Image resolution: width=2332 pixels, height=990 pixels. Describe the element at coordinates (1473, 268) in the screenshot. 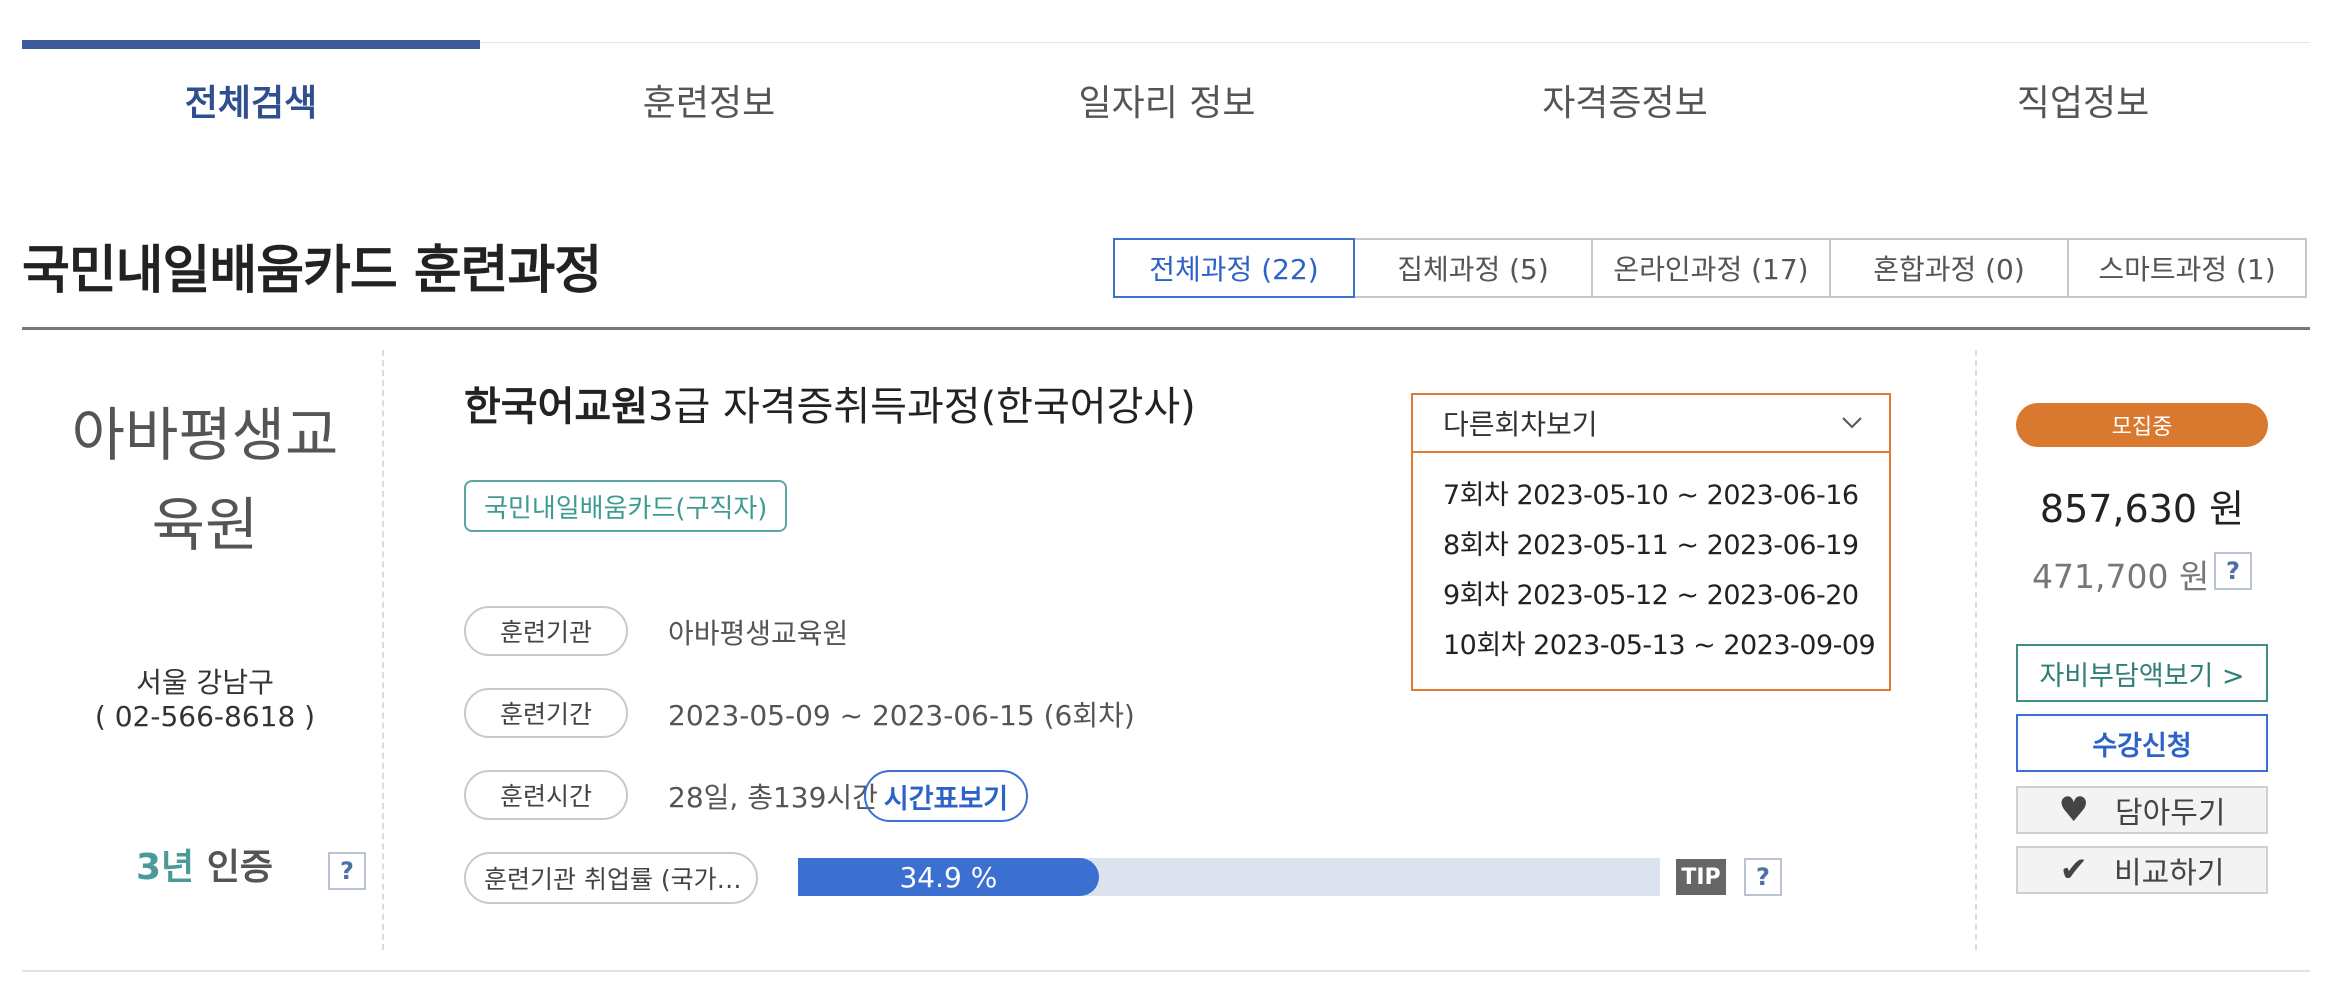

I see `filter-tab-classroom: 집체과정 (5)` at that location.